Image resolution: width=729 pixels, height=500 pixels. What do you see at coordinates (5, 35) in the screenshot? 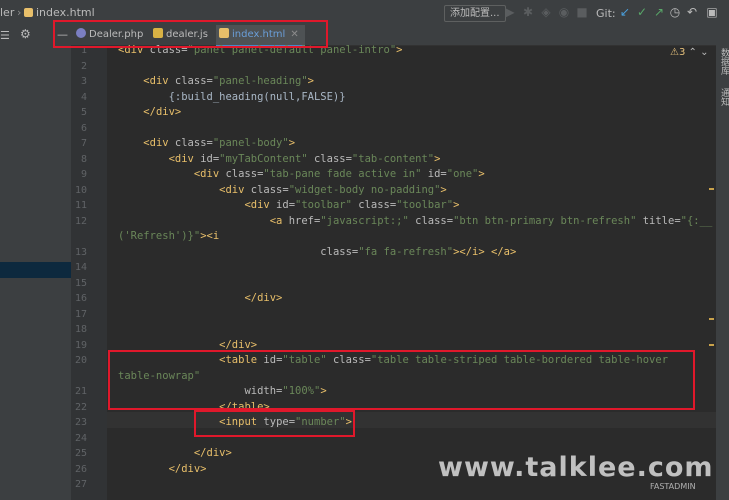
I see `structure-icon: ☰` at bounding box center [5, 35].